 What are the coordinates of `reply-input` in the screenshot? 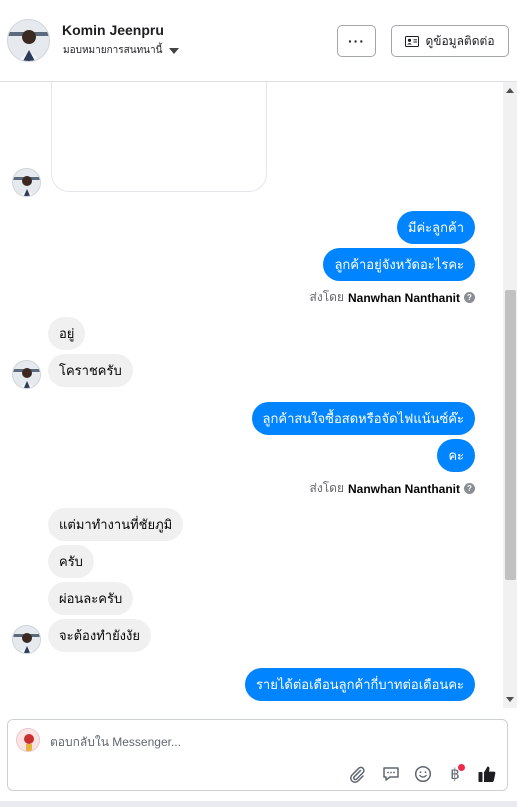 It's located at (250, 742).